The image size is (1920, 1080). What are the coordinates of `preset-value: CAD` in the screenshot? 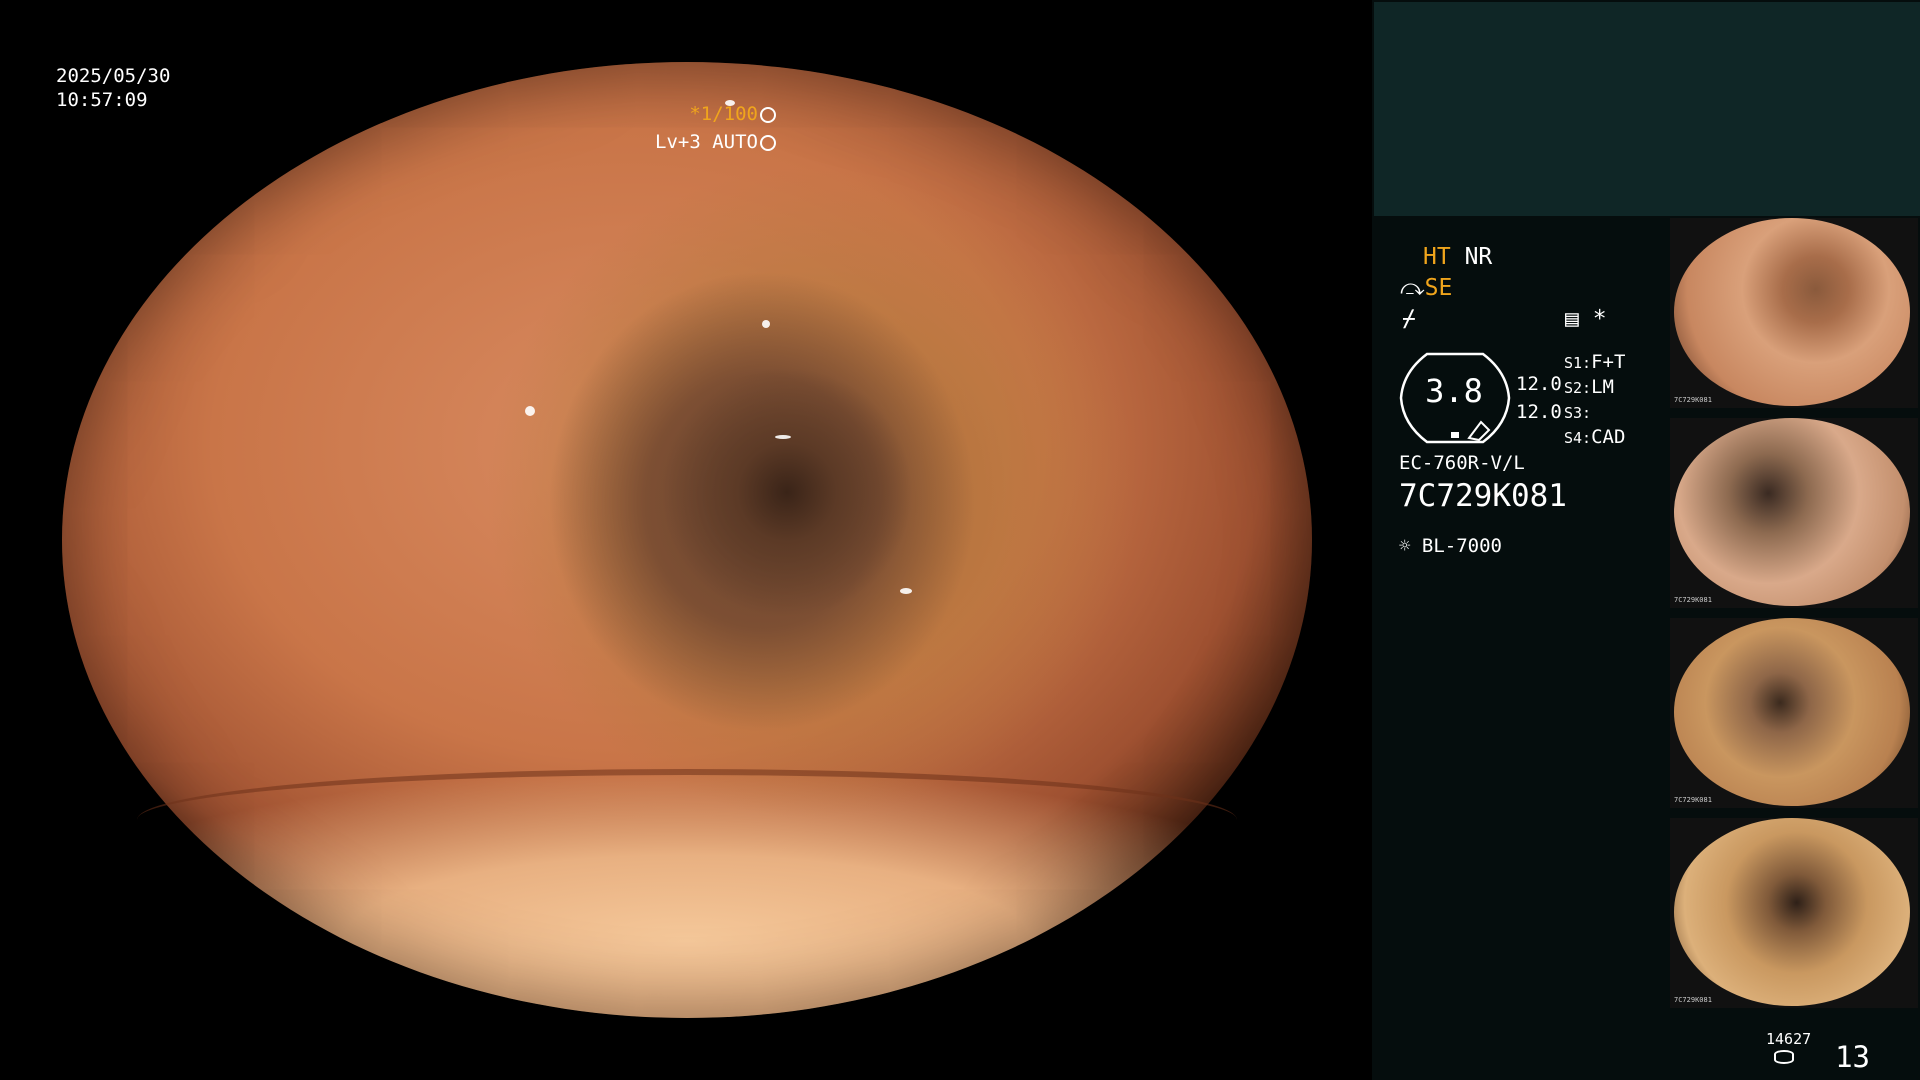 It's located at (1608, 437).